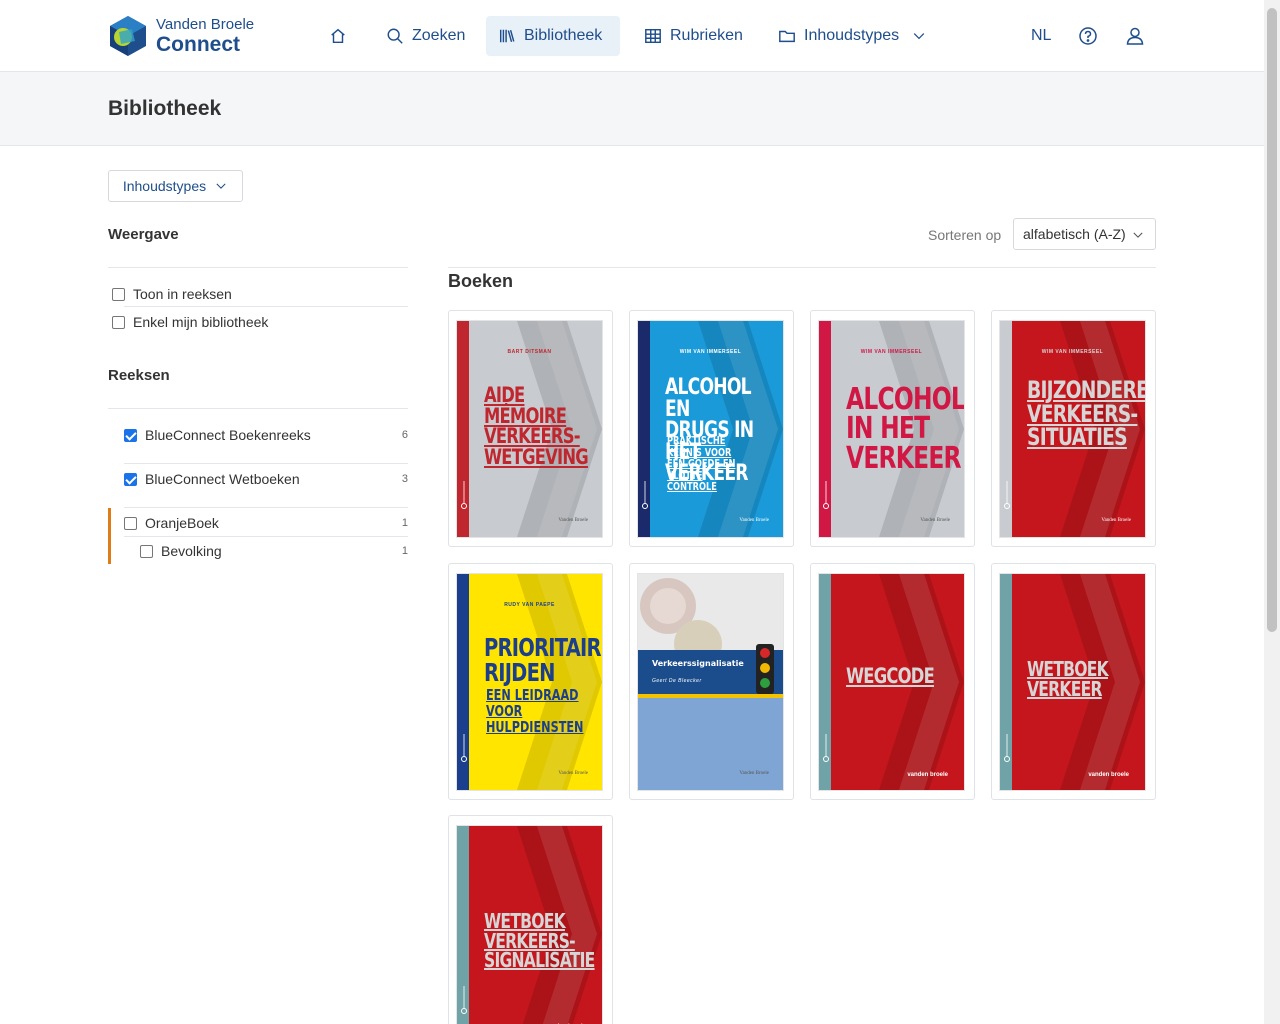 The image size is (1280, 1024). Describe the element at coordinates (404, 435) in the screenshot. I see `reeks-count: 6` at that location.